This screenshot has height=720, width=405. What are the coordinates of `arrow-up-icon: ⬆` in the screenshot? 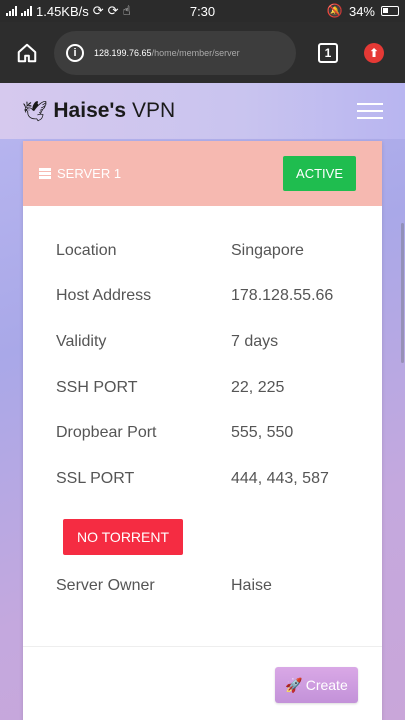 It's located at (374, 52).